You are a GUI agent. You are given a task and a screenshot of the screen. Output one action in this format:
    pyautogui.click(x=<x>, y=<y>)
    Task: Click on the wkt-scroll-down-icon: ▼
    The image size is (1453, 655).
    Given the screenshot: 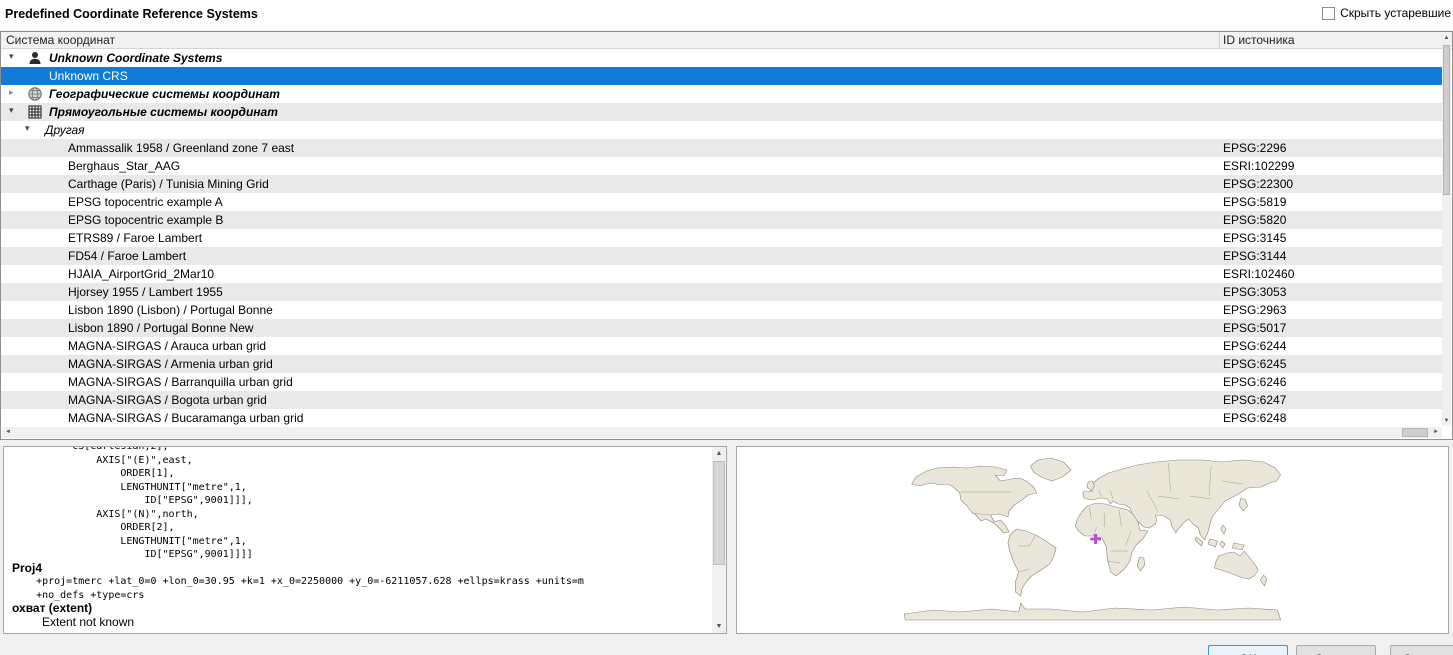 What is the action you would take?
    pyautogui.click(x=719, y=626)
    